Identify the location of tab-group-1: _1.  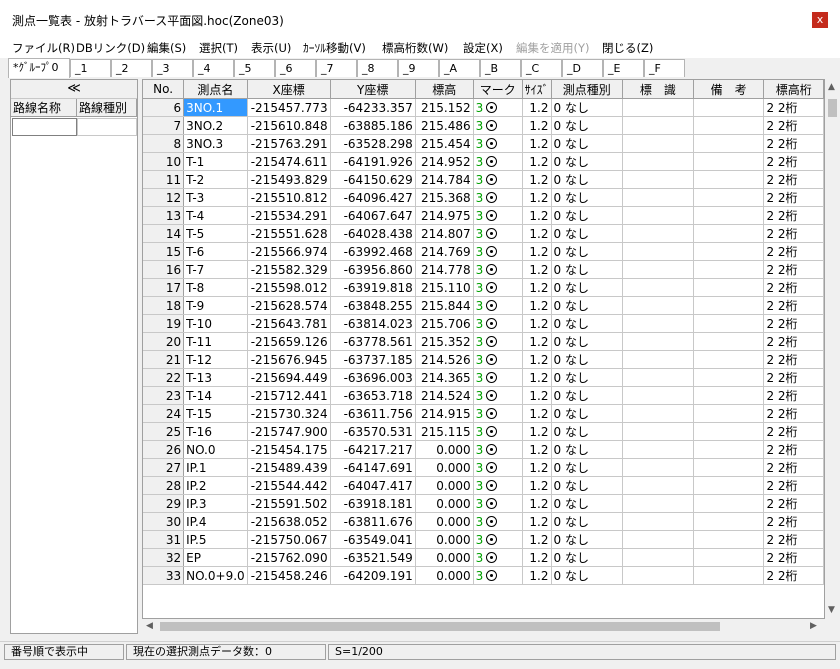
(90, 68).